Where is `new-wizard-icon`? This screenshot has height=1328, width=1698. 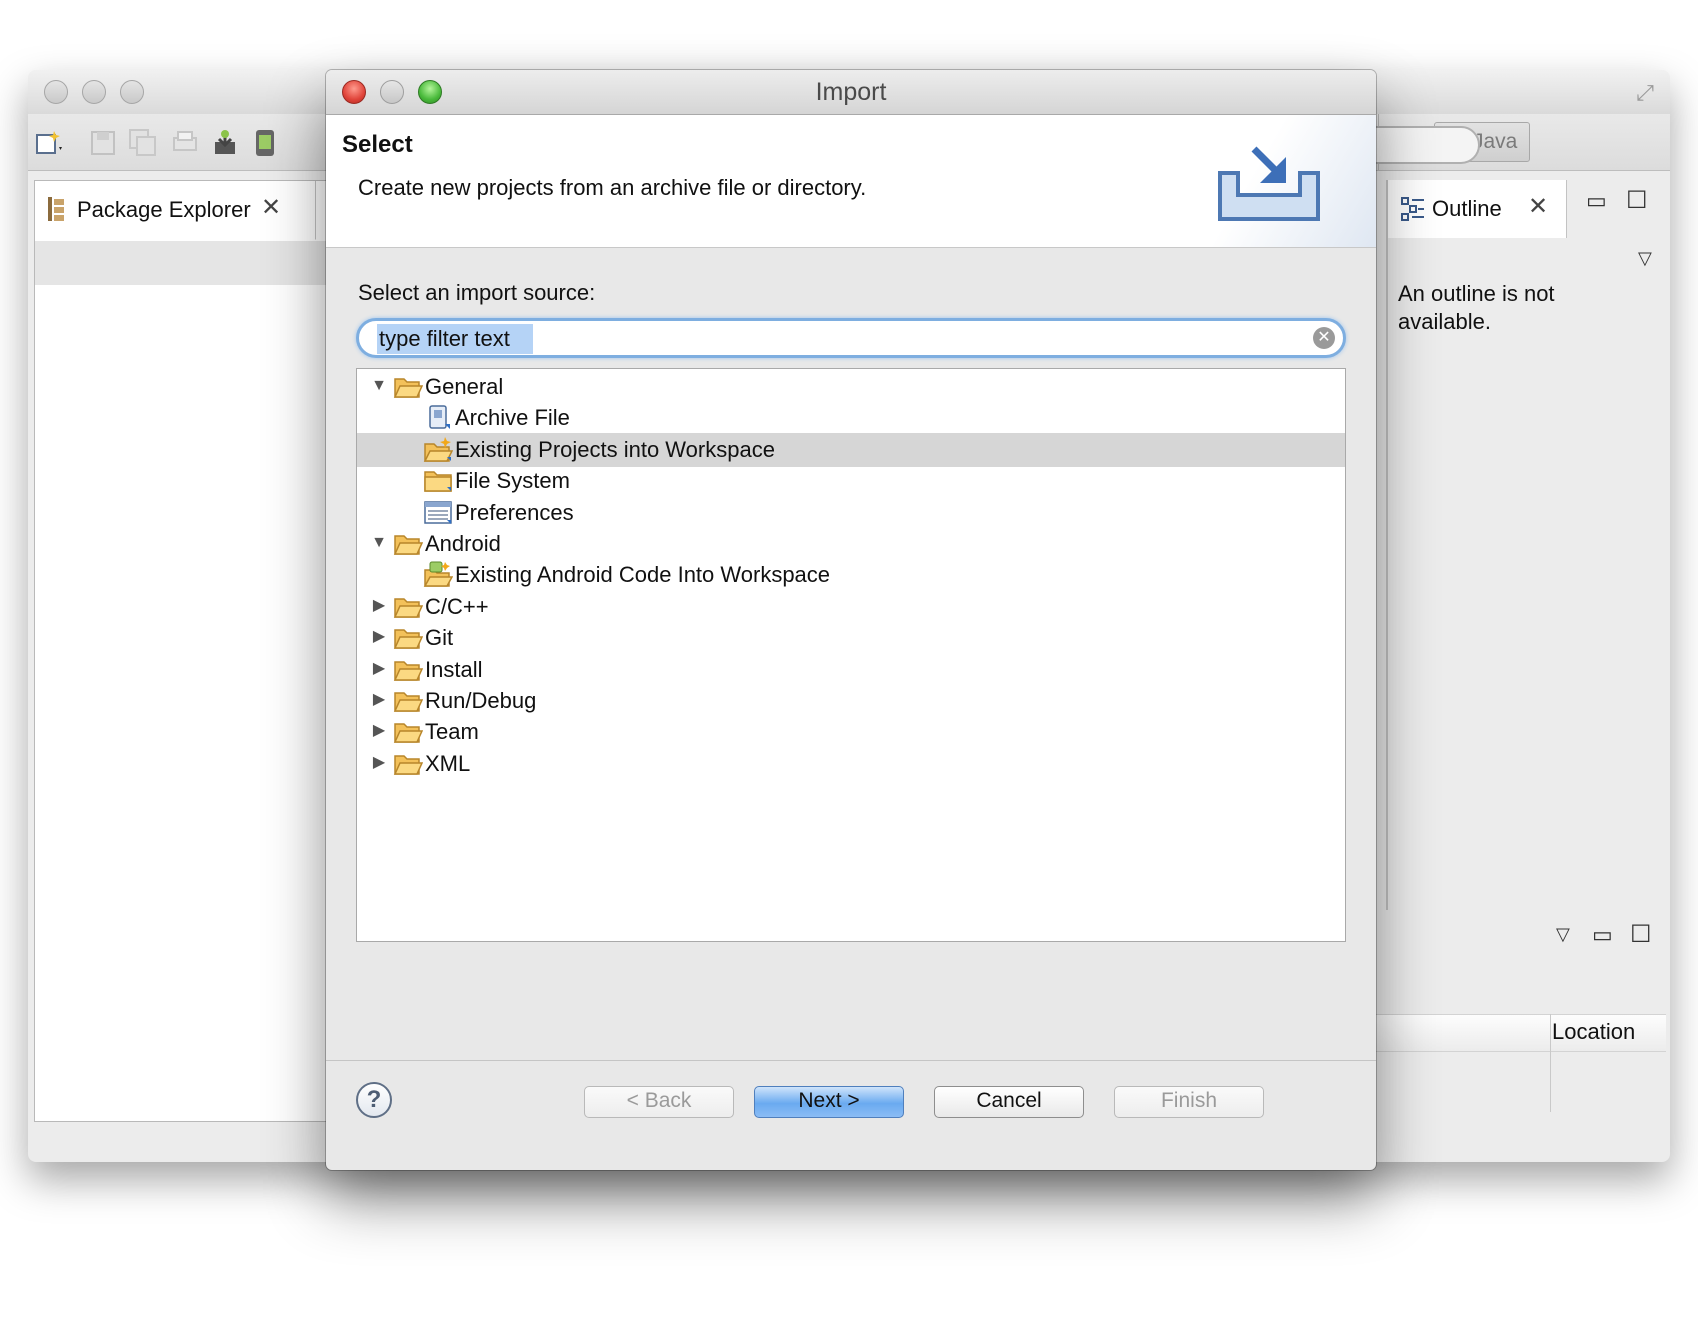
new-wizard-icon is located at coordinates (49, 143).